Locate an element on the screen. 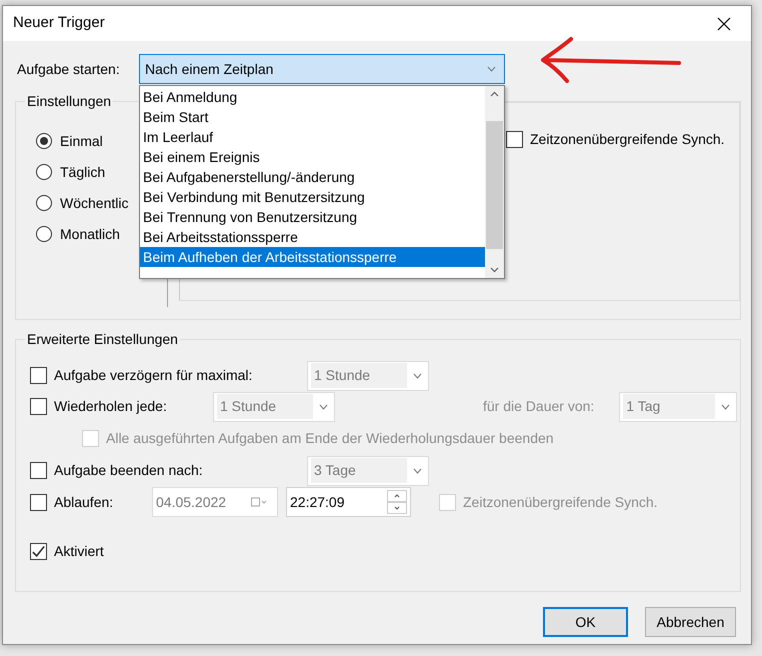 Image resolution: width=762 pixels, height=656 pixels. dropdown-option: Bei Trennung von Benutzersitzung is located at coordinates (312, 217).